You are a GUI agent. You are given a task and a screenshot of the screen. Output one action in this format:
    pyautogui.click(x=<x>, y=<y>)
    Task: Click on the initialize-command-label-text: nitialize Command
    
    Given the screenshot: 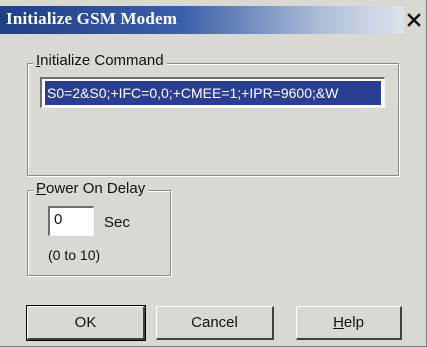 What is the action you would take?
    pyautogui.click(x=102, y=60)
    